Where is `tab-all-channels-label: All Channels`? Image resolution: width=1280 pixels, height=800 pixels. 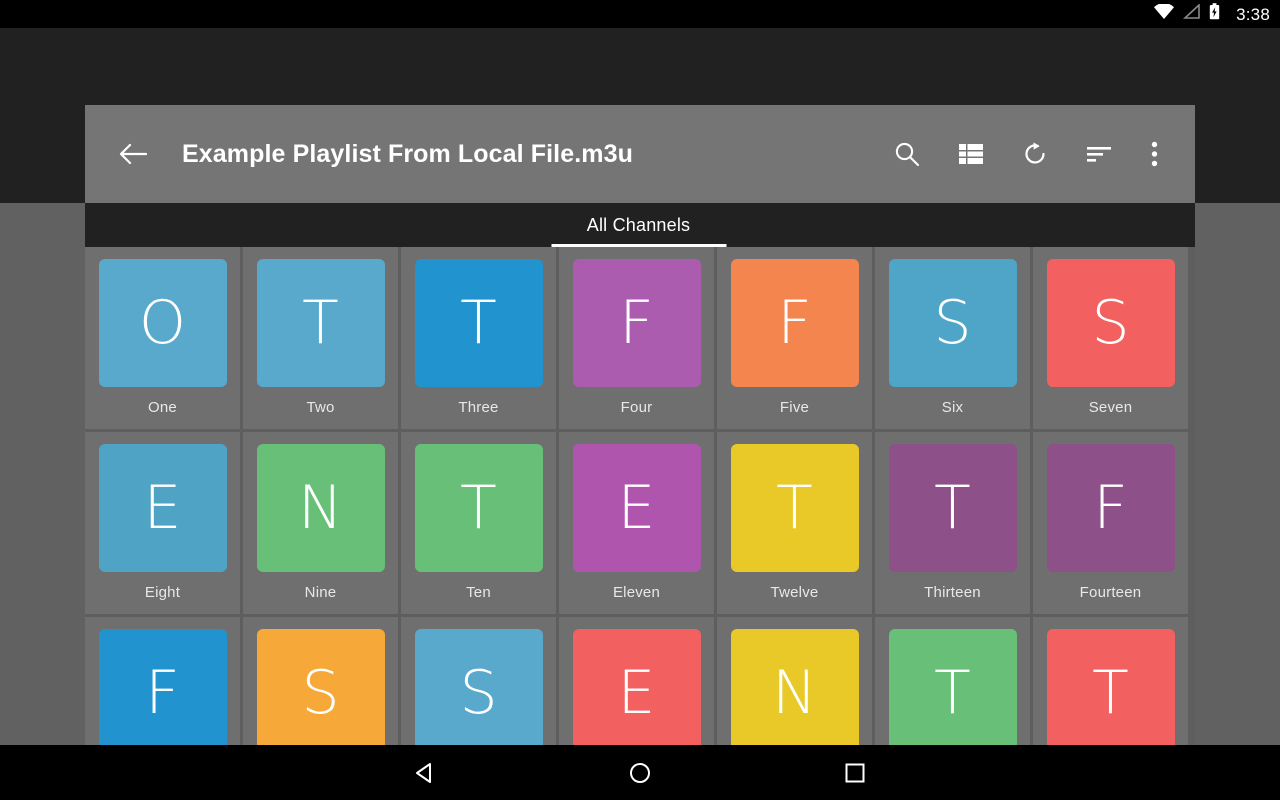 tab-all-channels-label: All Channels is located at coordinates (638, 224).